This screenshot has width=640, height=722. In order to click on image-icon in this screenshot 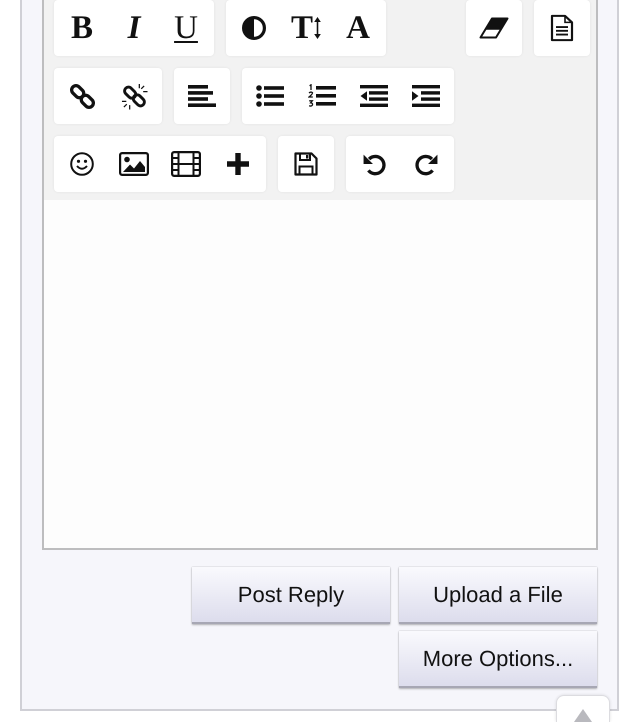, I will do `click(134, 164)`.